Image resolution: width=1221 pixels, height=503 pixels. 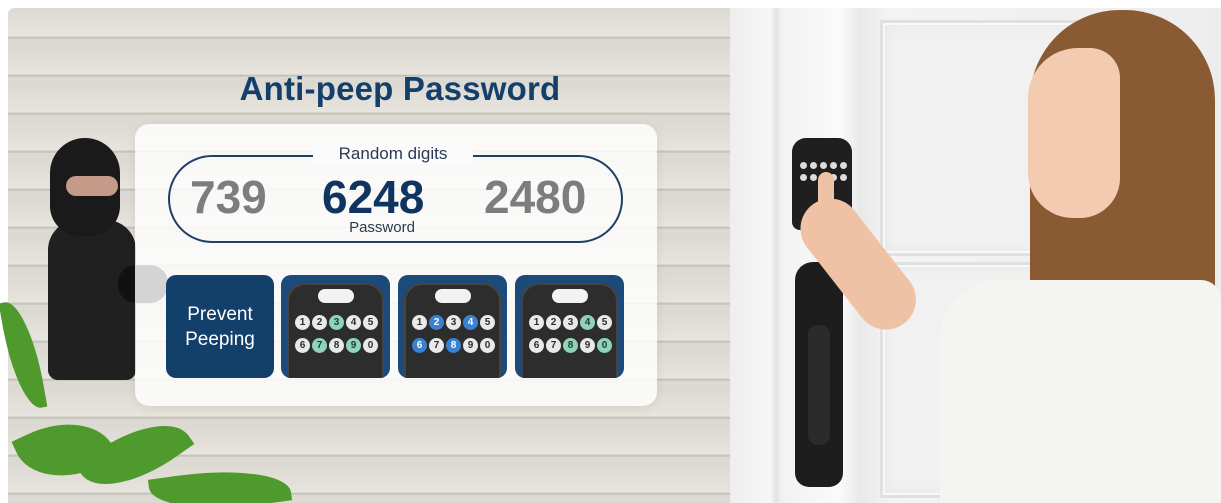 I want to click on random-digits-left: 739, so click(x=228, y=197).